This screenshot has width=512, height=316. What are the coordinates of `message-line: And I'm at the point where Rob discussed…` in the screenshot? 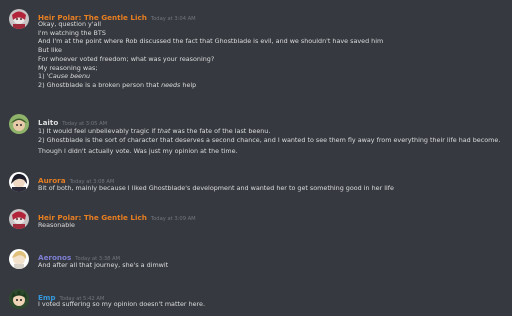 It's located at (211, 41).